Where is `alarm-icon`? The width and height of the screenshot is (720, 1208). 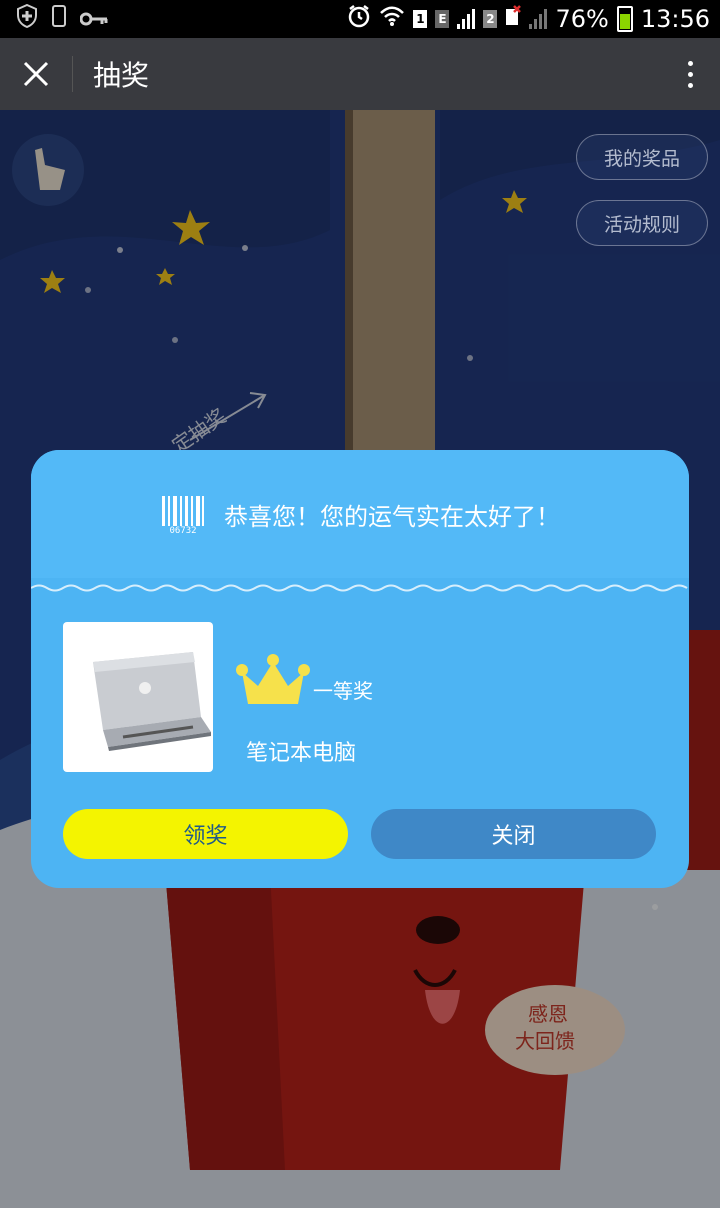 alarm-icon is located at coordinates (359, 19).